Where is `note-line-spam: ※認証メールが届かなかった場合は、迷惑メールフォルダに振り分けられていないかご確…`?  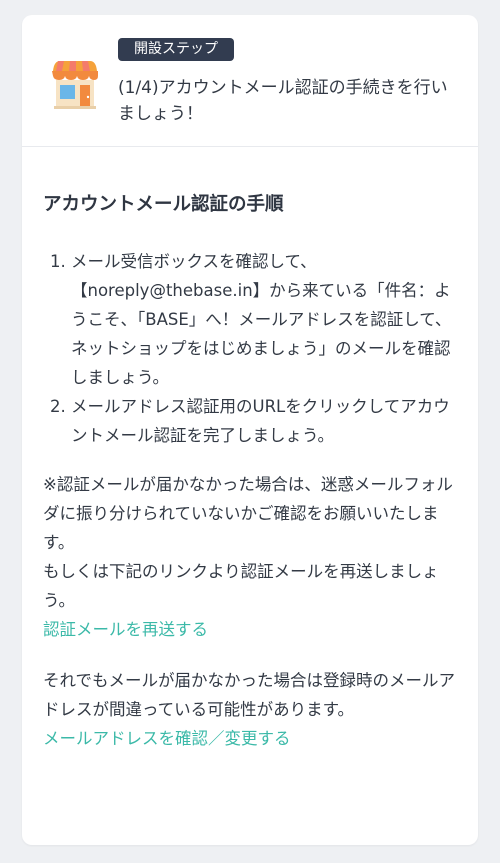 note-line-spam: ※認証メールが届かなかった場合は、迷惑メールフォルダに振り分けられていないかご確… is located at coordinates (248, 513).